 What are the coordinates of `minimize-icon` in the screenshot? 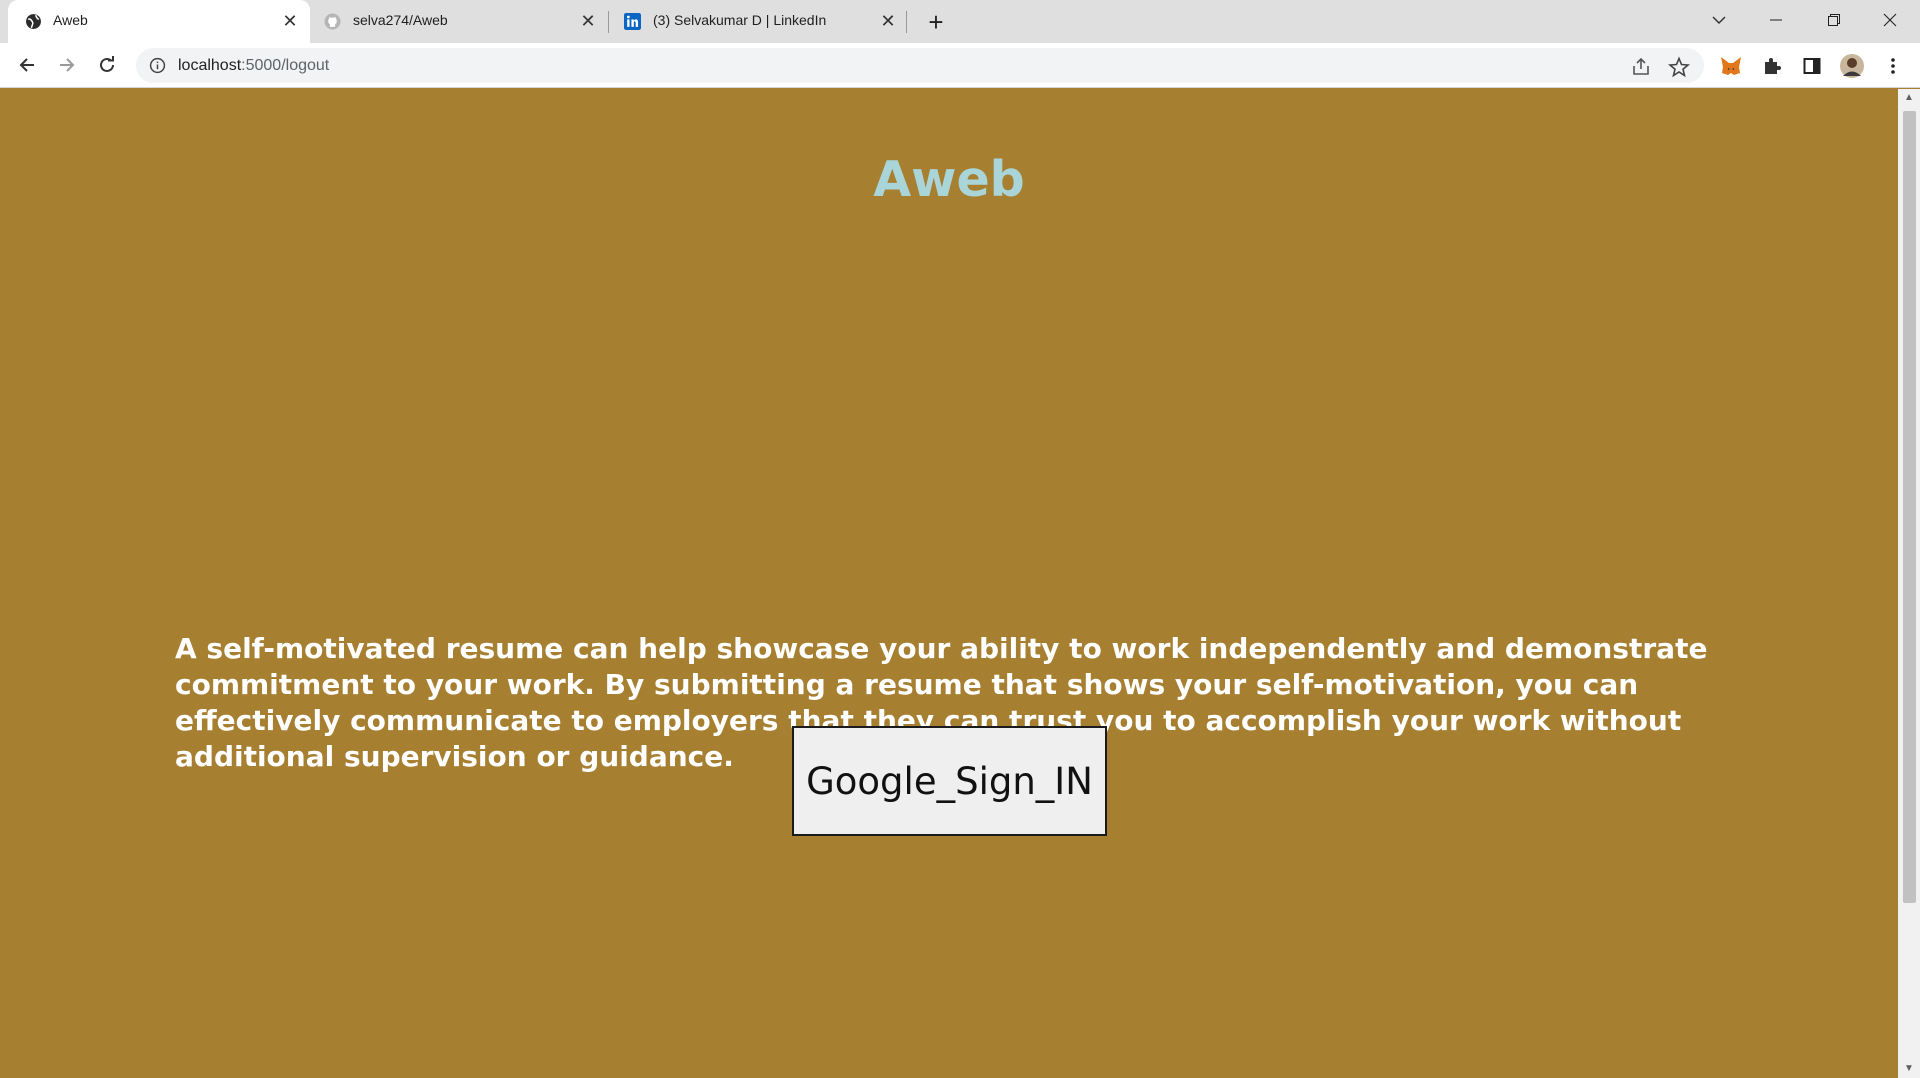 It's located at (1776, 20).